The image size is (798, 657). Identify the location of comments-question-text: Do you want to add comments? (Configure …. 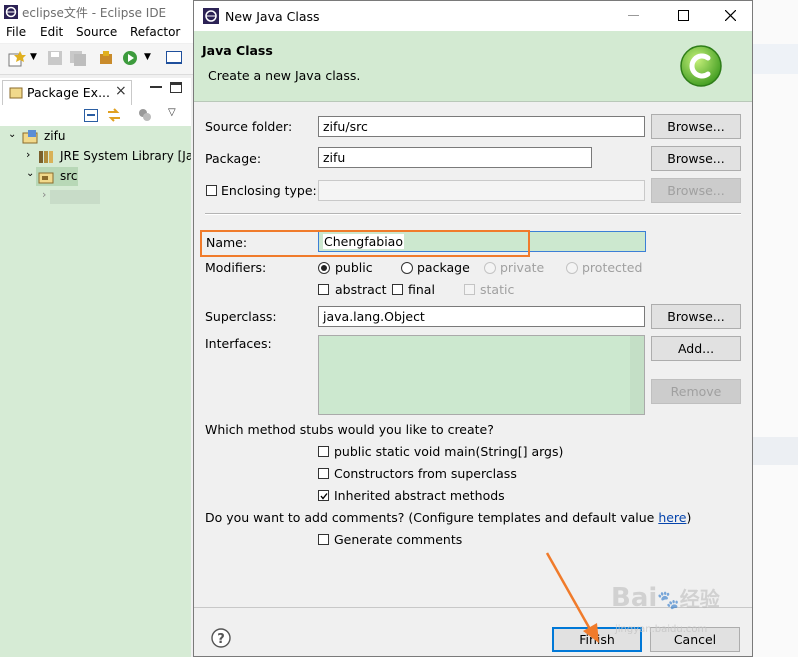
(432, 517).